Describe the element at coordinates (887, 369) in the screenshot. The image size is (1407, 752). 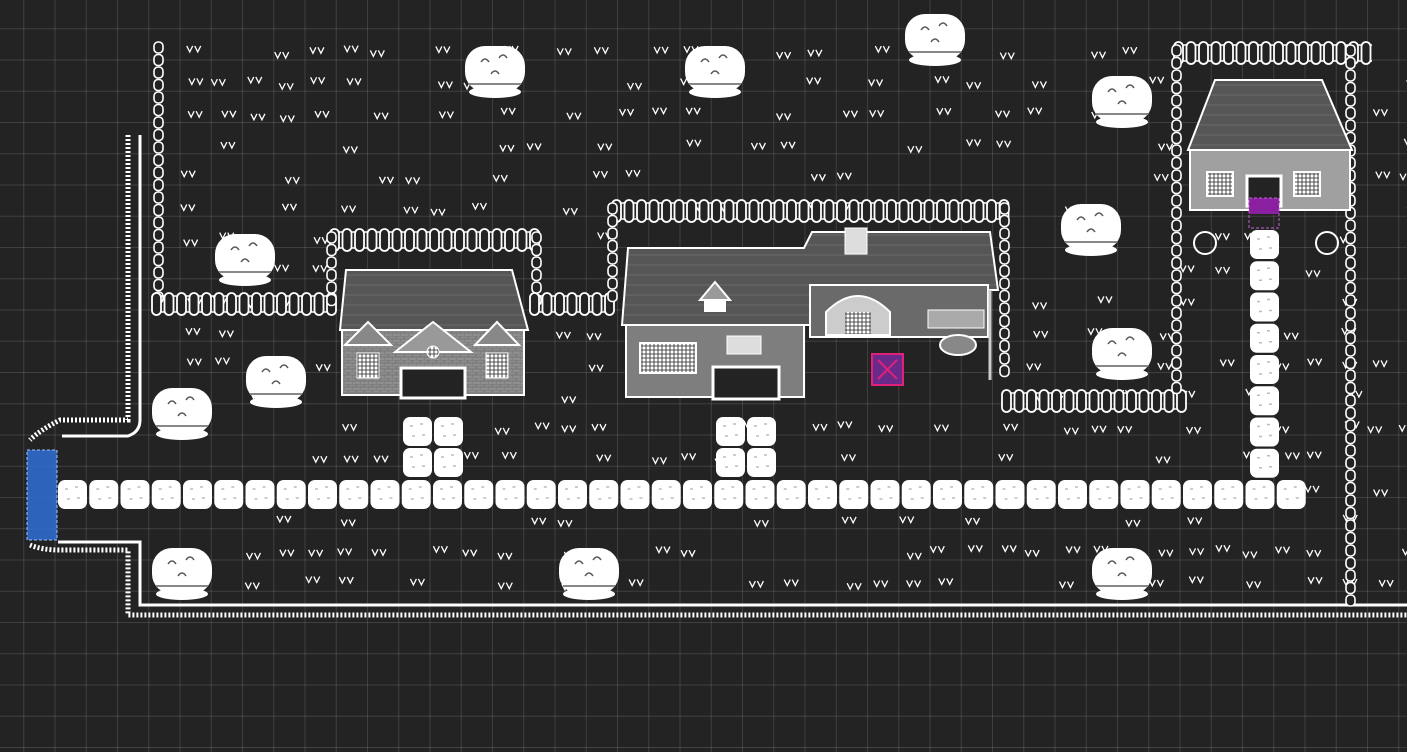
I see `selected-tile-marker` at that location.